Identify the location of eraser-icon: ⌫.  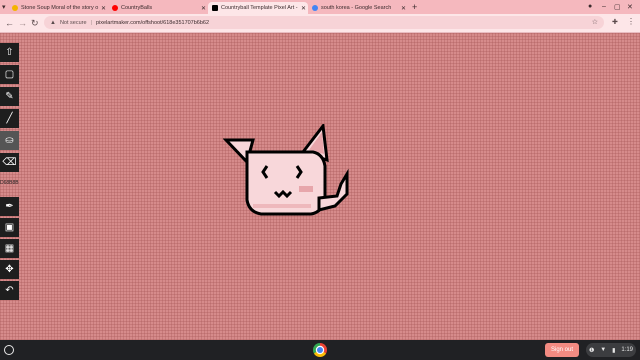
(9, 162).